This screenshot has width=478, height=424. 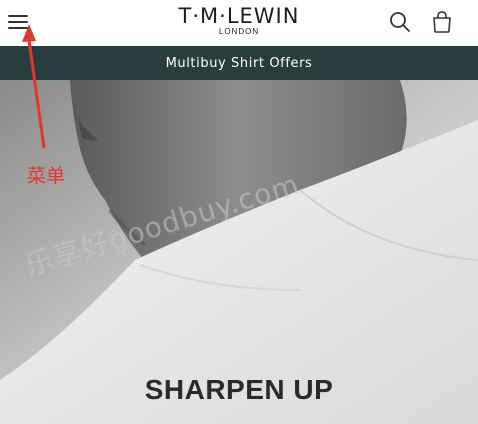 What do you see at coordinates (46, 176) in the screenshot?
I see `annotation-label: 菜单` at bounding box center [46, 176].